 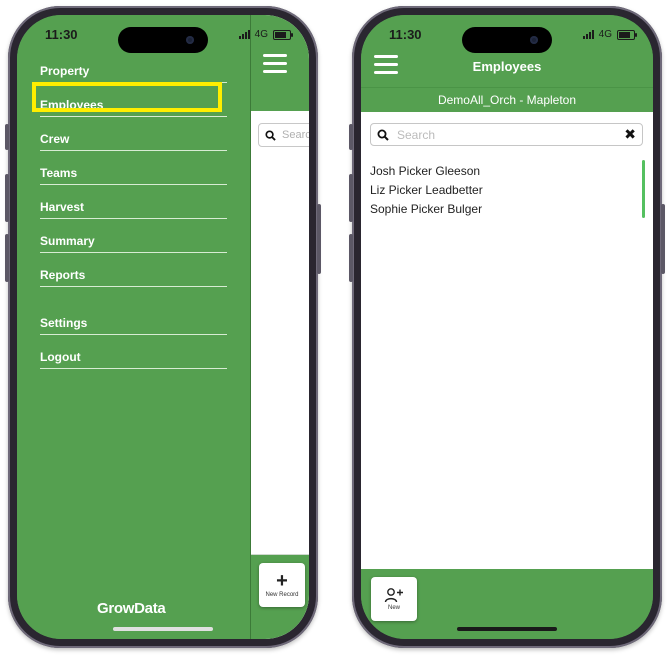 I want to click on new-record-label: New Record, so click(x=282, y=595).